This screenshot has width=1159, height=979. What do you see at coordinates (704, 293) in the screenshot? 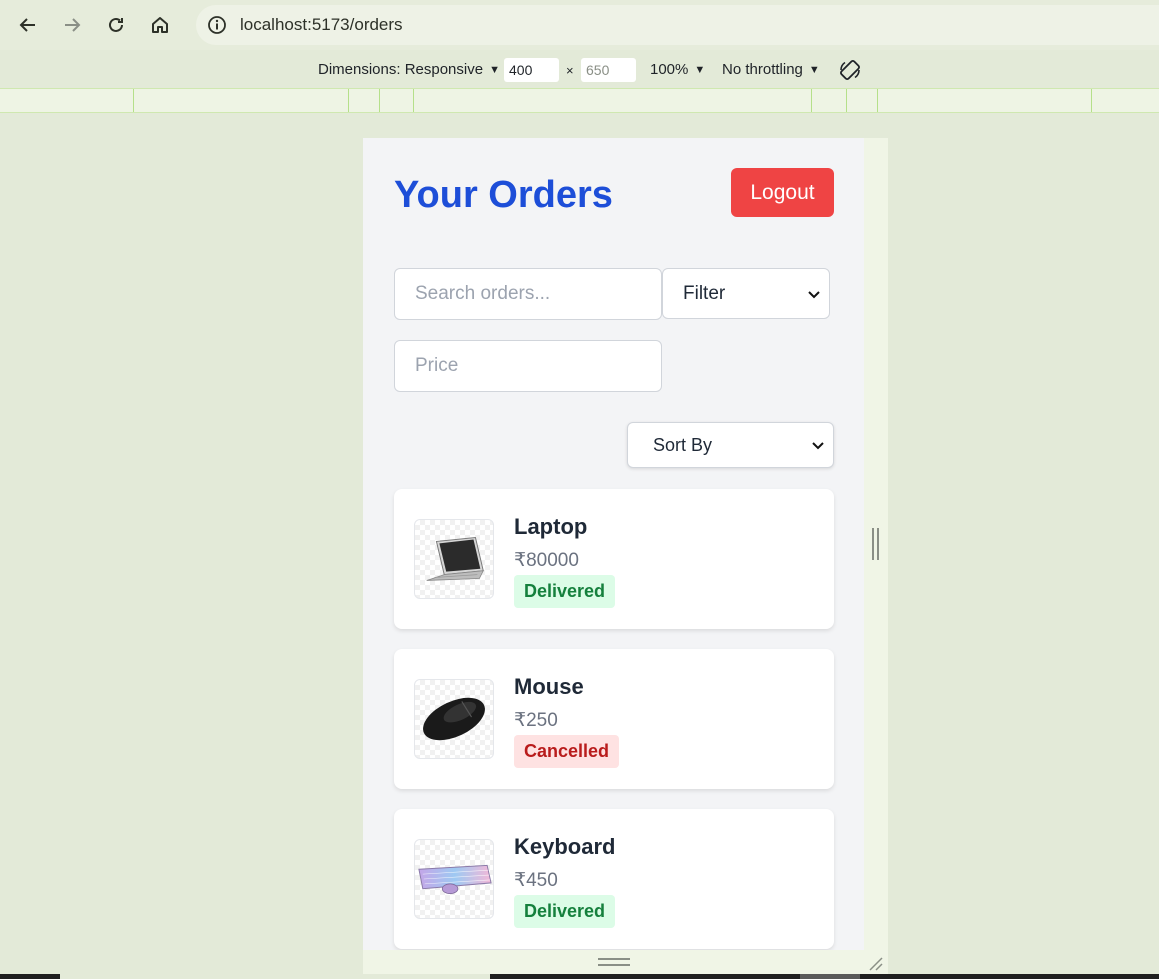
I see `filter-label: Filter` at bounding box center [704, 293].